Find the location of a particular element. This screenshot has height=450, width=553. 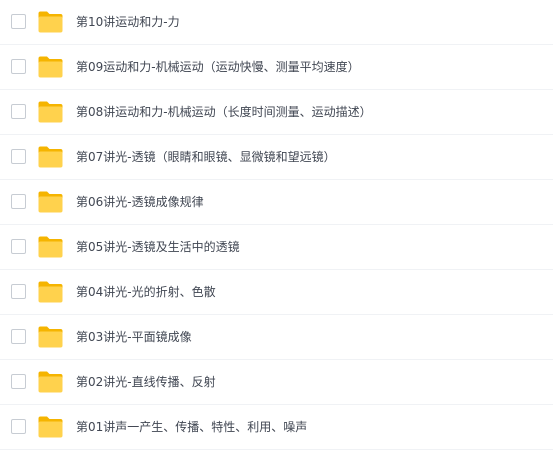

file-name: 第04讲光-光的折射、色散 is located at coordinates (146, 292).